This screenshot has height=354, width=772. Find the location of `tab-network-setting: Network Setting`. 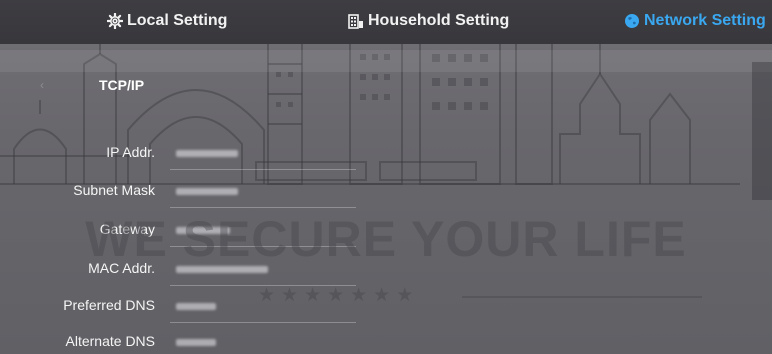

tab-network-setting: Network Setting is located at coordinates (695, 21).